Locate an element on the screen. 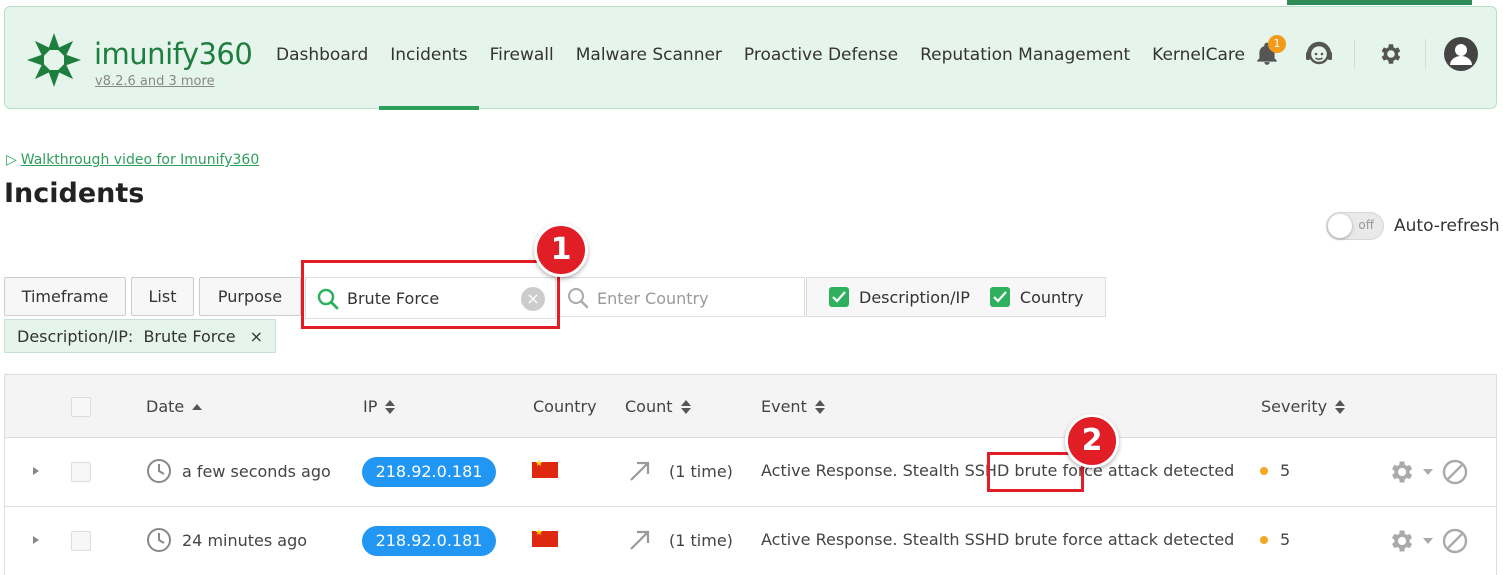  toggle-state: off is located at coordinates (1366, 225).